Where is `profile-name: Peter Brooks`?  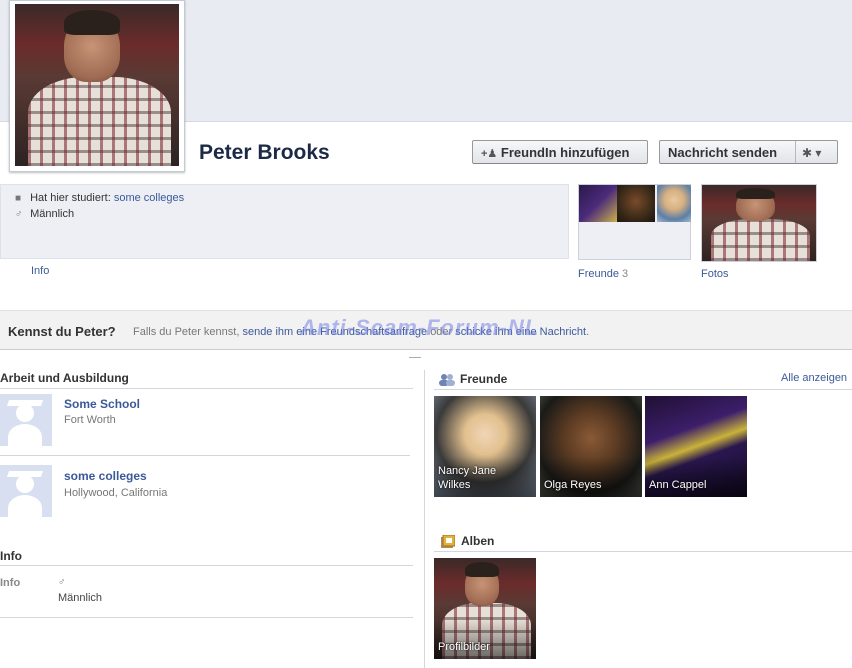
profile-name: Peter Brooks is located at coordinates (264, 153).